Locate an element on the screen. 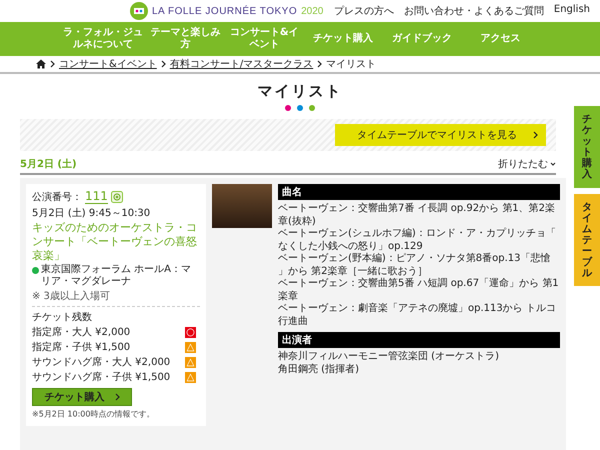 The width and height of the screenshot is (600, 450). header-link: お問い合わせ・よくあるご質問 is located at coordinates (474, 11).